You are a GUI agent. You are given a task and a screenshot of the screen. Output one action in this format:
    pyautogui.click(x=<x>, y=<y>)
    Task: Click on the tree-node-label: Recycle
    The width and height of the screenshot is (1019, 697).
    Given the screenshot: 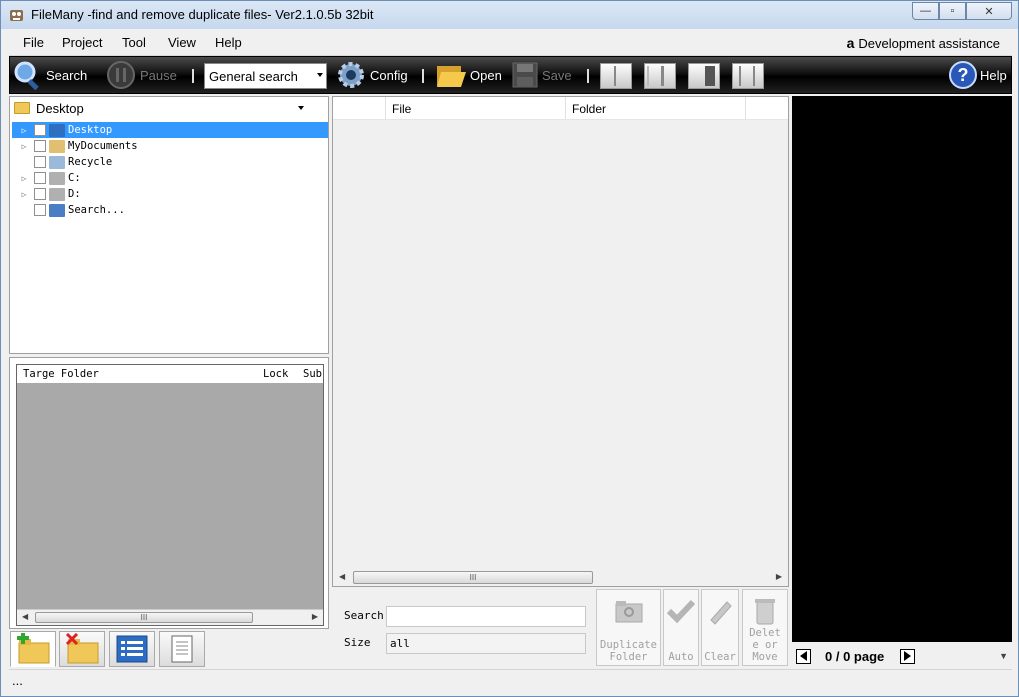 What is the action you would take?
    pyautogui.click(x=90, y=162)
    